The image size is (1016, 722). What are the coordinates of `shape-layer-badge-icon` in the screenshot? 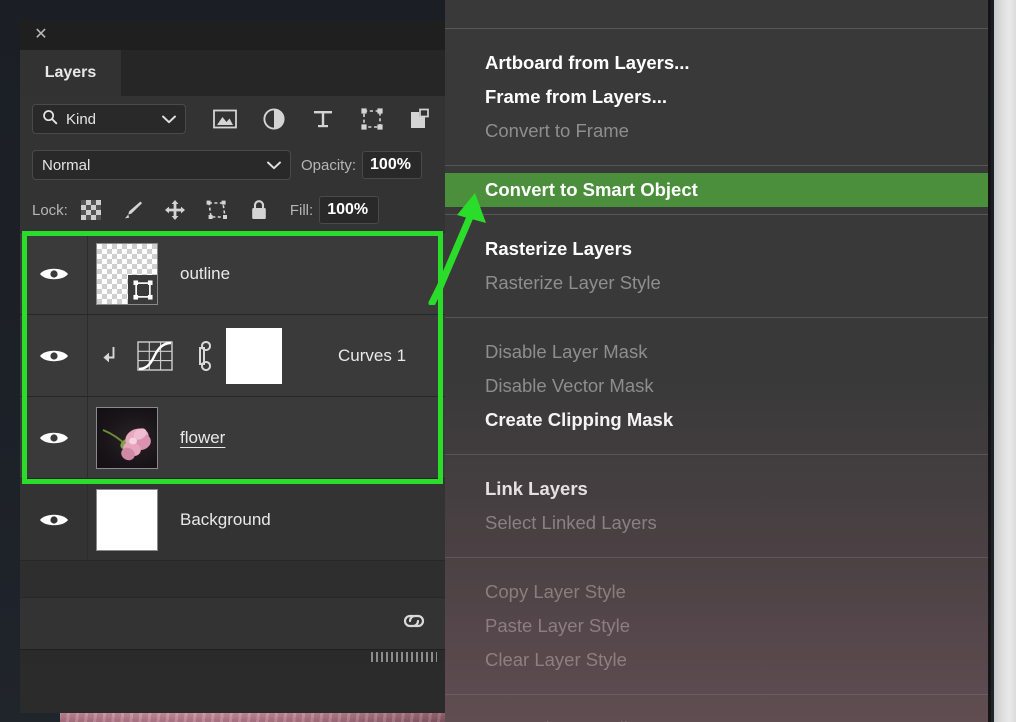 It's located at (142, 289).